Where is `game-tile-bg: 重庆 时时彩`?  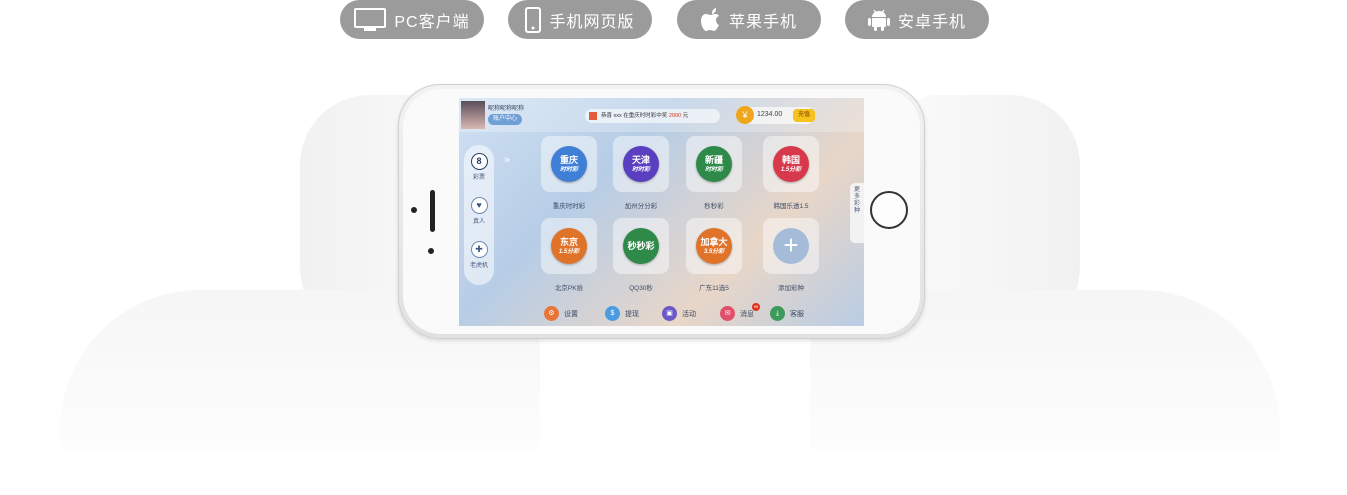 game-tile-bg: 重庆 时时彩 is located at coordinates (569, 164).